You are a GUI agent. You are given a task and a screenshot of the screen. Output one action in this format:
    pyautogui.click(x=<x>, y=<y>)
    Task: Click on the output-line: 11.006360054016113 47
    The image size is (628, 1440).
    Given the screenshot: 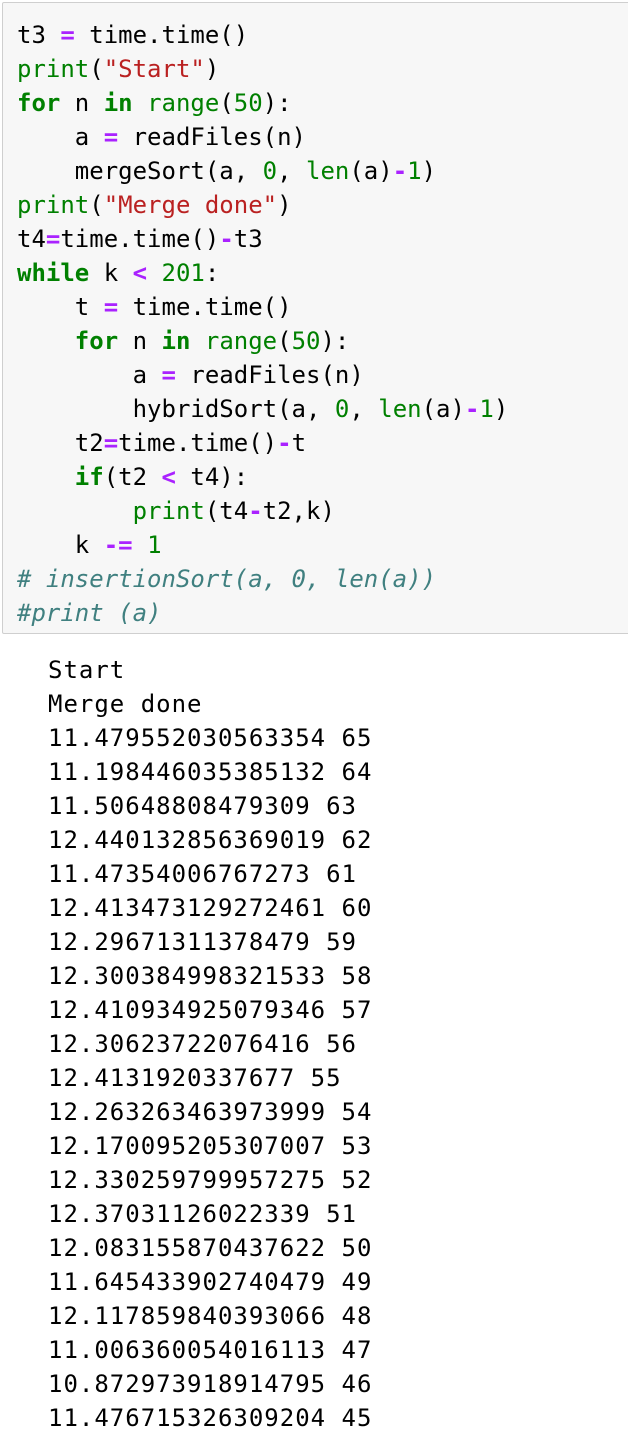 What is the action you would take?
    pyautogui.click(x=210, y=1350)
    